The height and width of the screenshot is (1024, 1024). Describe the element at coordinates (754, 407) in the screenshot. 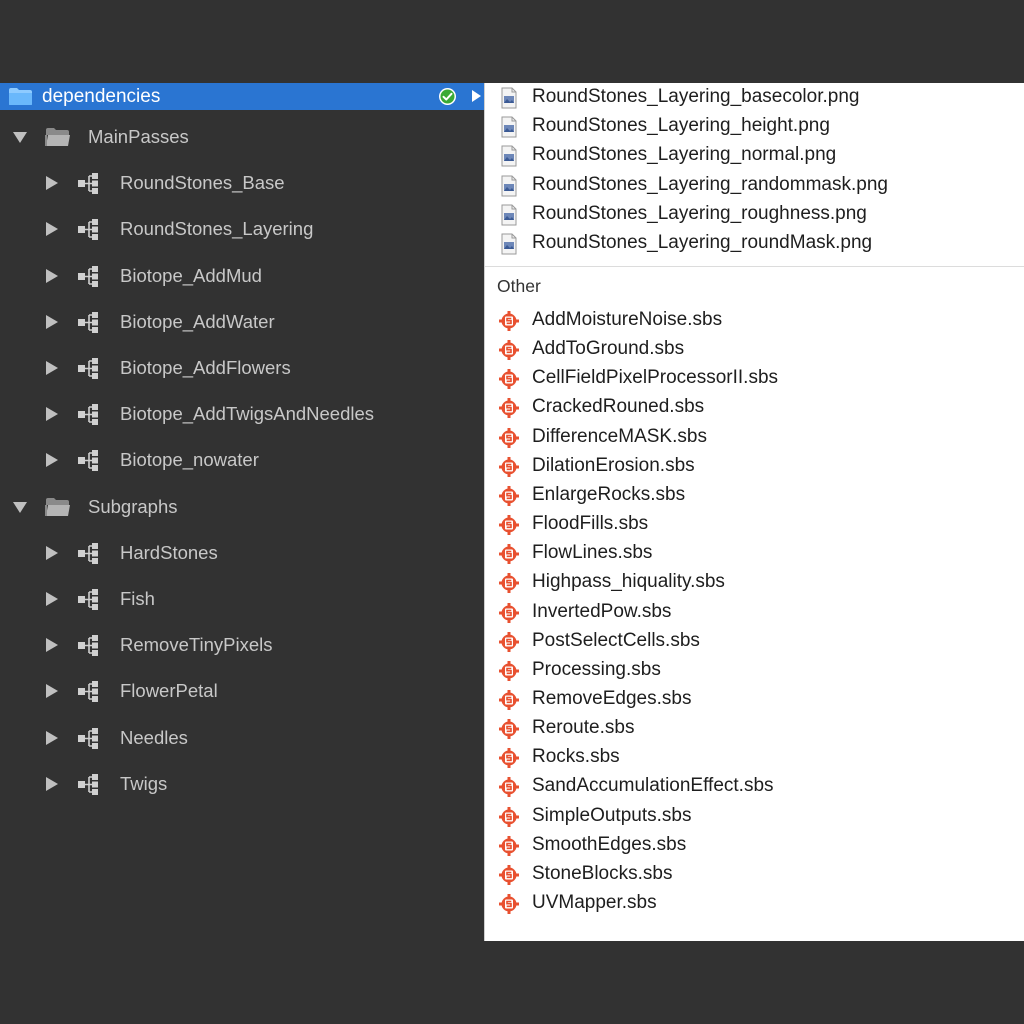

I see `sbs-file-item: CrackedRouned.sbs` at that location.